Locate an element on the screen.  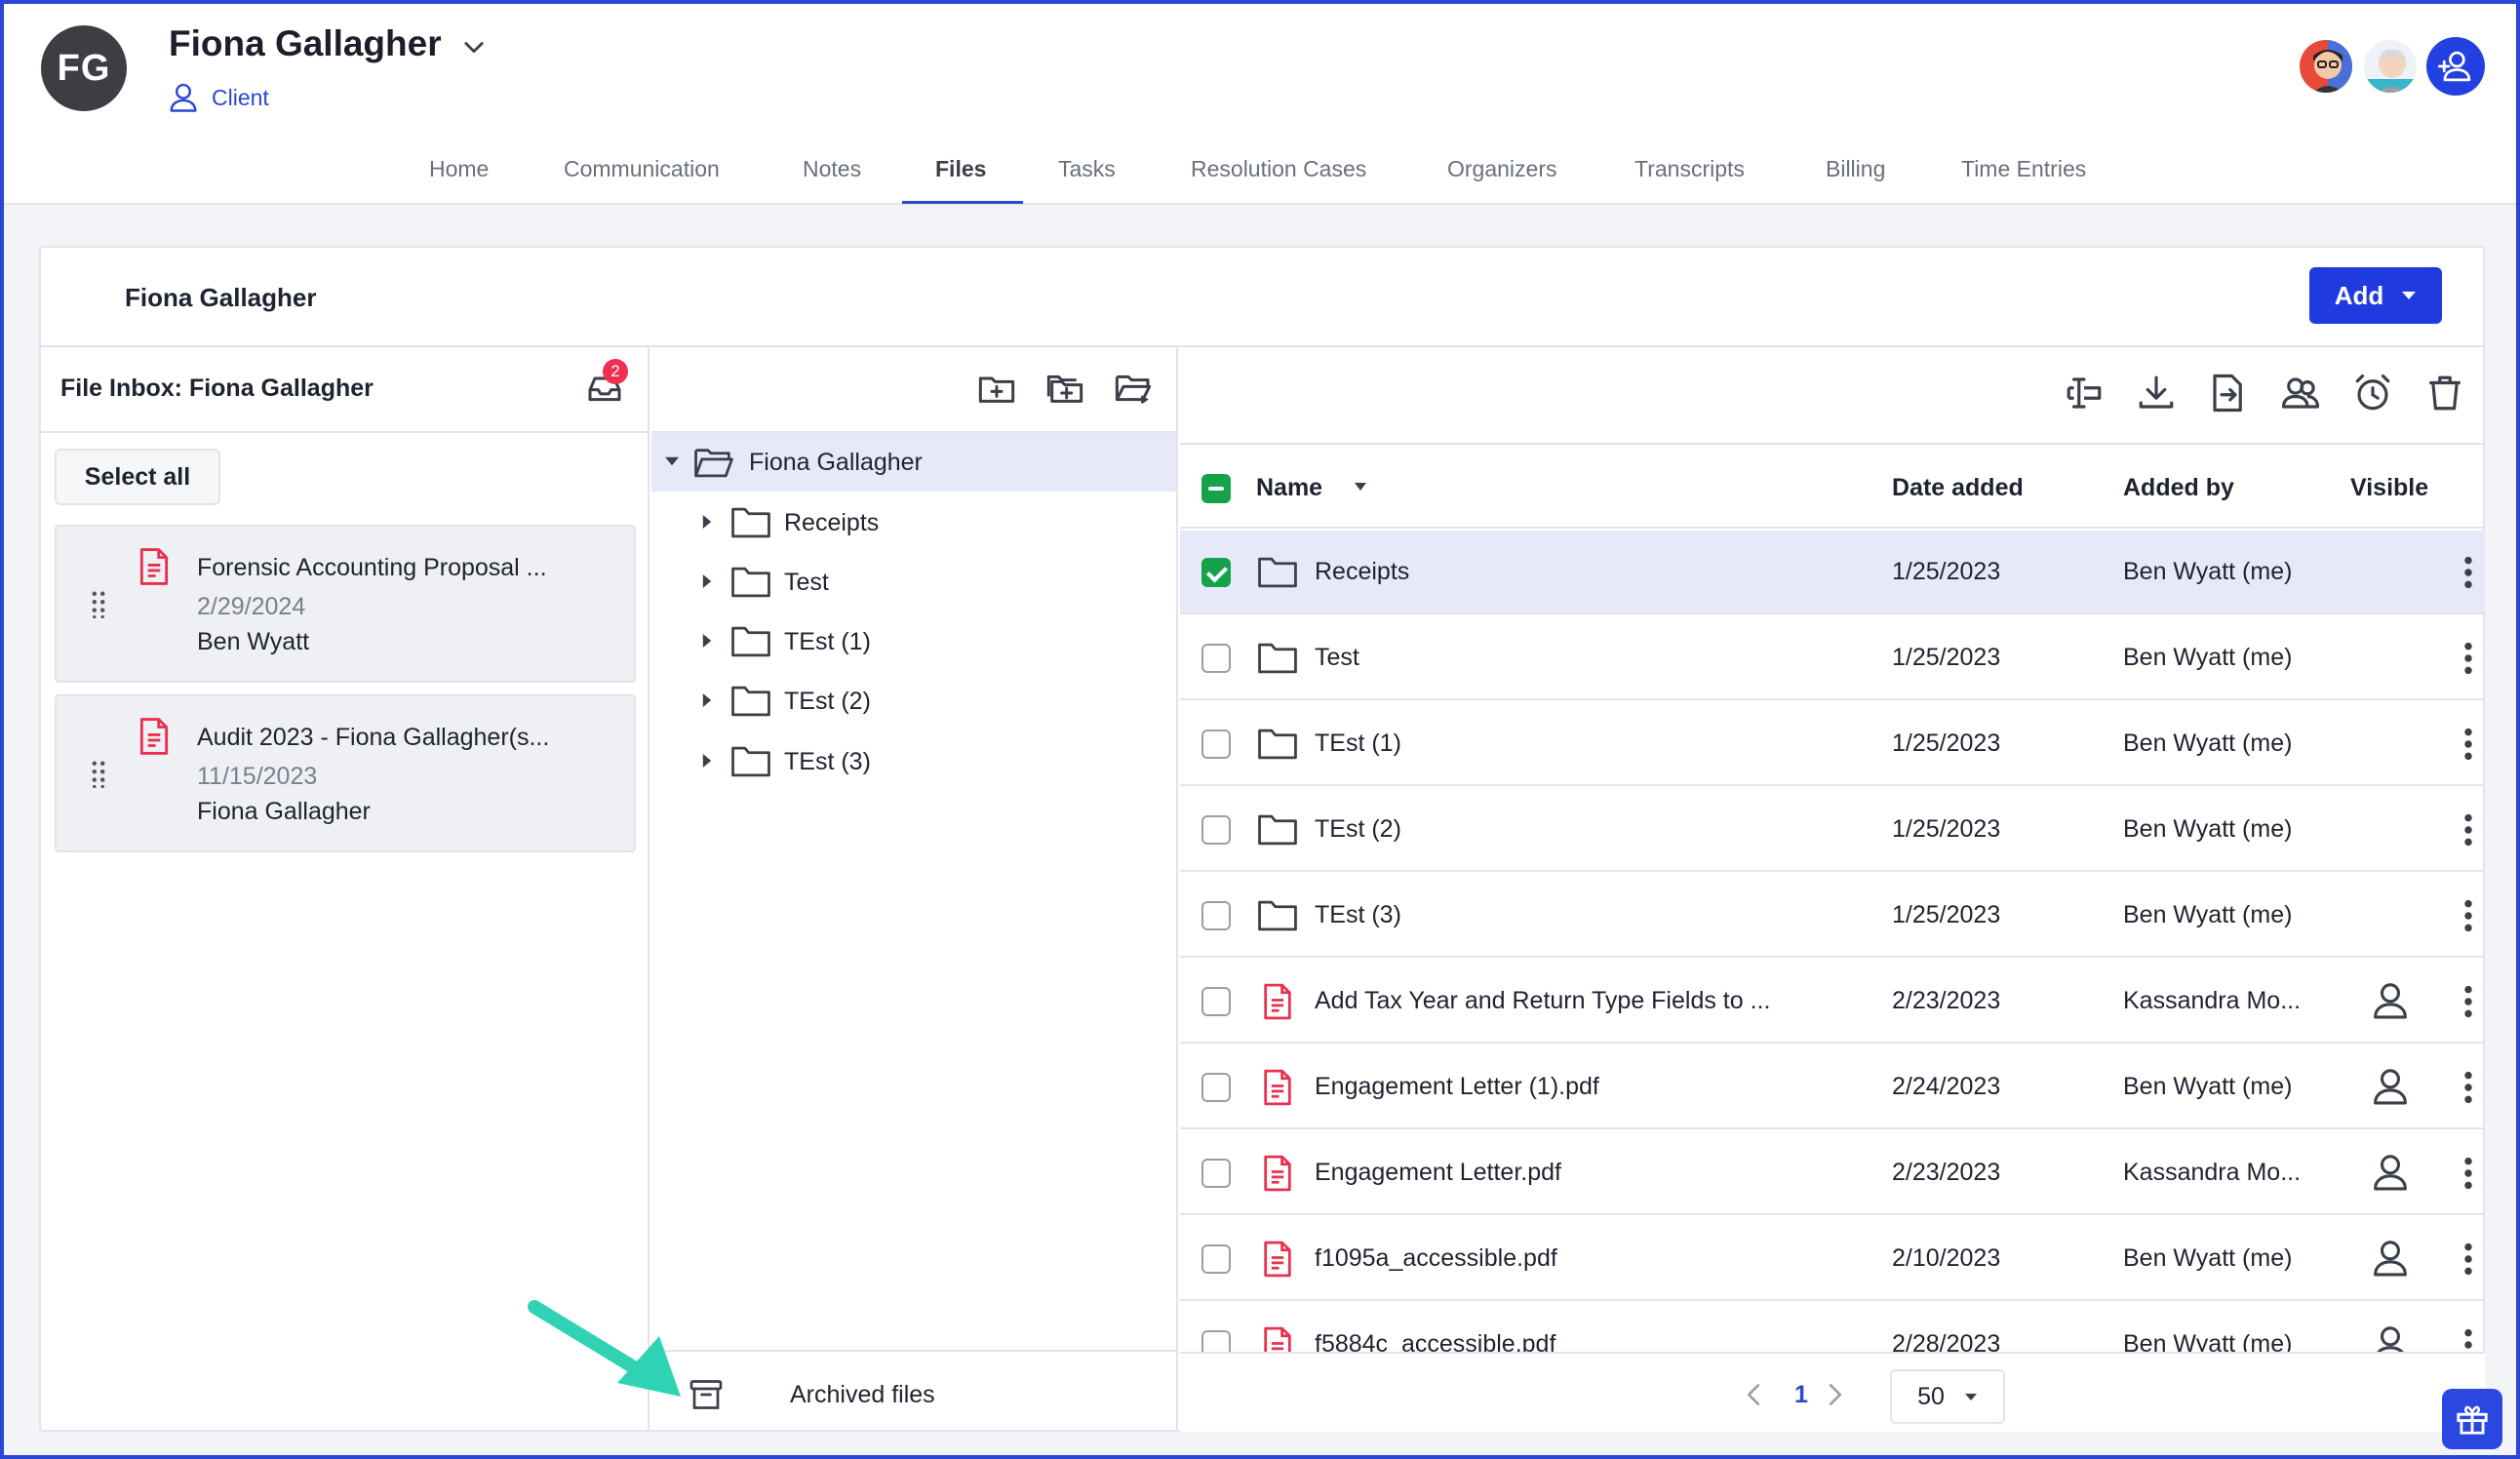
per-page-select: 50 is located at coordinates (1947, 1396).